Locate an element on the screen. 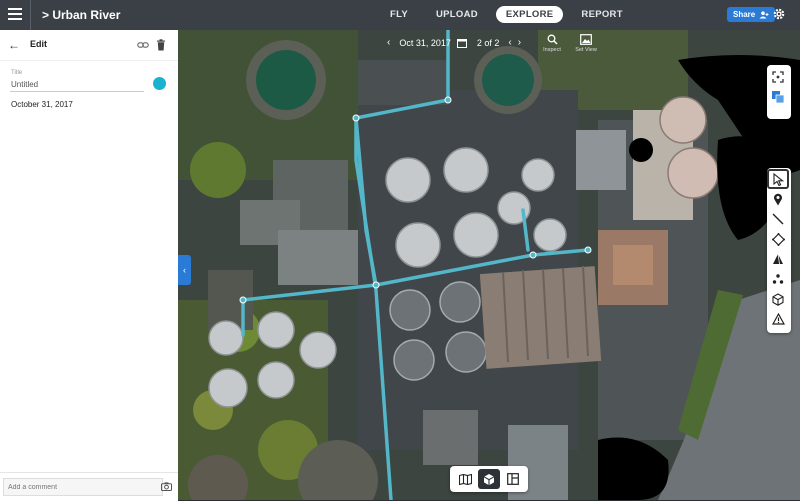 Image resolution: width=800 pixels, height=501 pixels. location-pin-icon is located at coordinates (778, 199).